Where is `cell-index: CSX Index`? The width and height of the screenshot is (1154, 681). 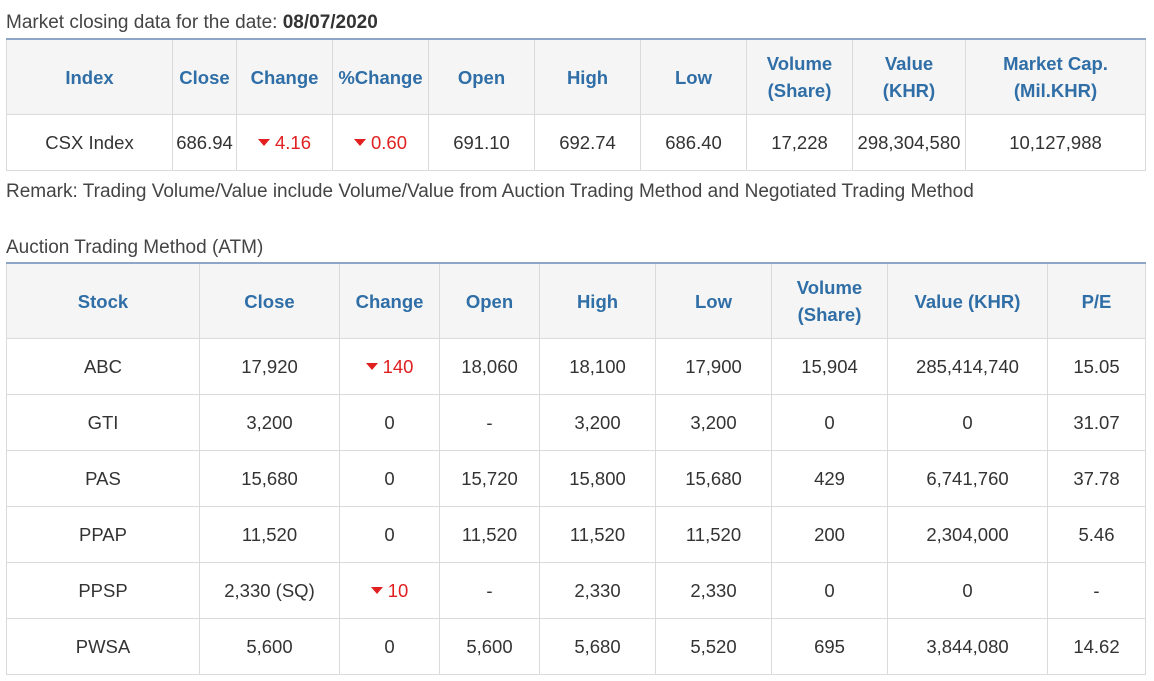
cell-index: CSX Index is located at coordinates (89, 142).